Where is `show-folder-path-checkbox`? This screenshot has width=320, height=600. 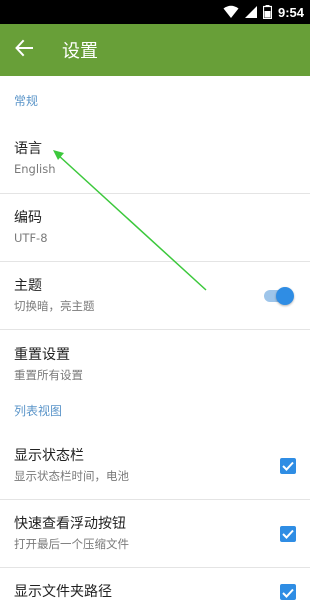
show-folder-path-checkbox is located at coordinates (288, 592).